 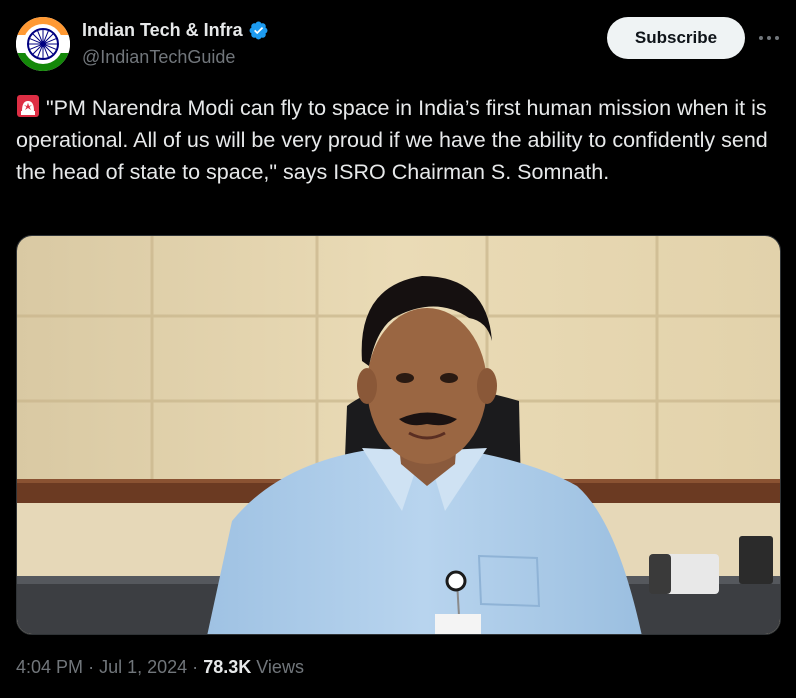 I want to click on ellipsis-icon, so click(x=769, y=38).